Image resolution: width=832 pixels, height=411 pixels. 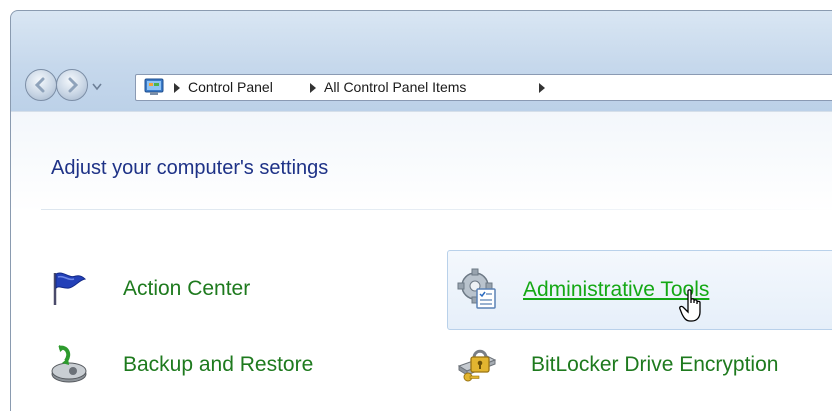 I want to click on hand-cursor-icon, so click(x=690, y=305).